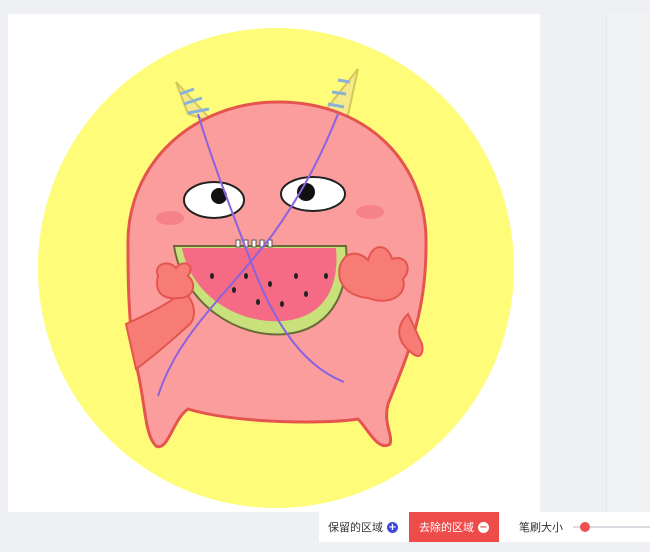 Image resolution: width=650 pixels, height=552 pixels. I want to click on remove-area-label: 去除的区域, so click(446, 527).